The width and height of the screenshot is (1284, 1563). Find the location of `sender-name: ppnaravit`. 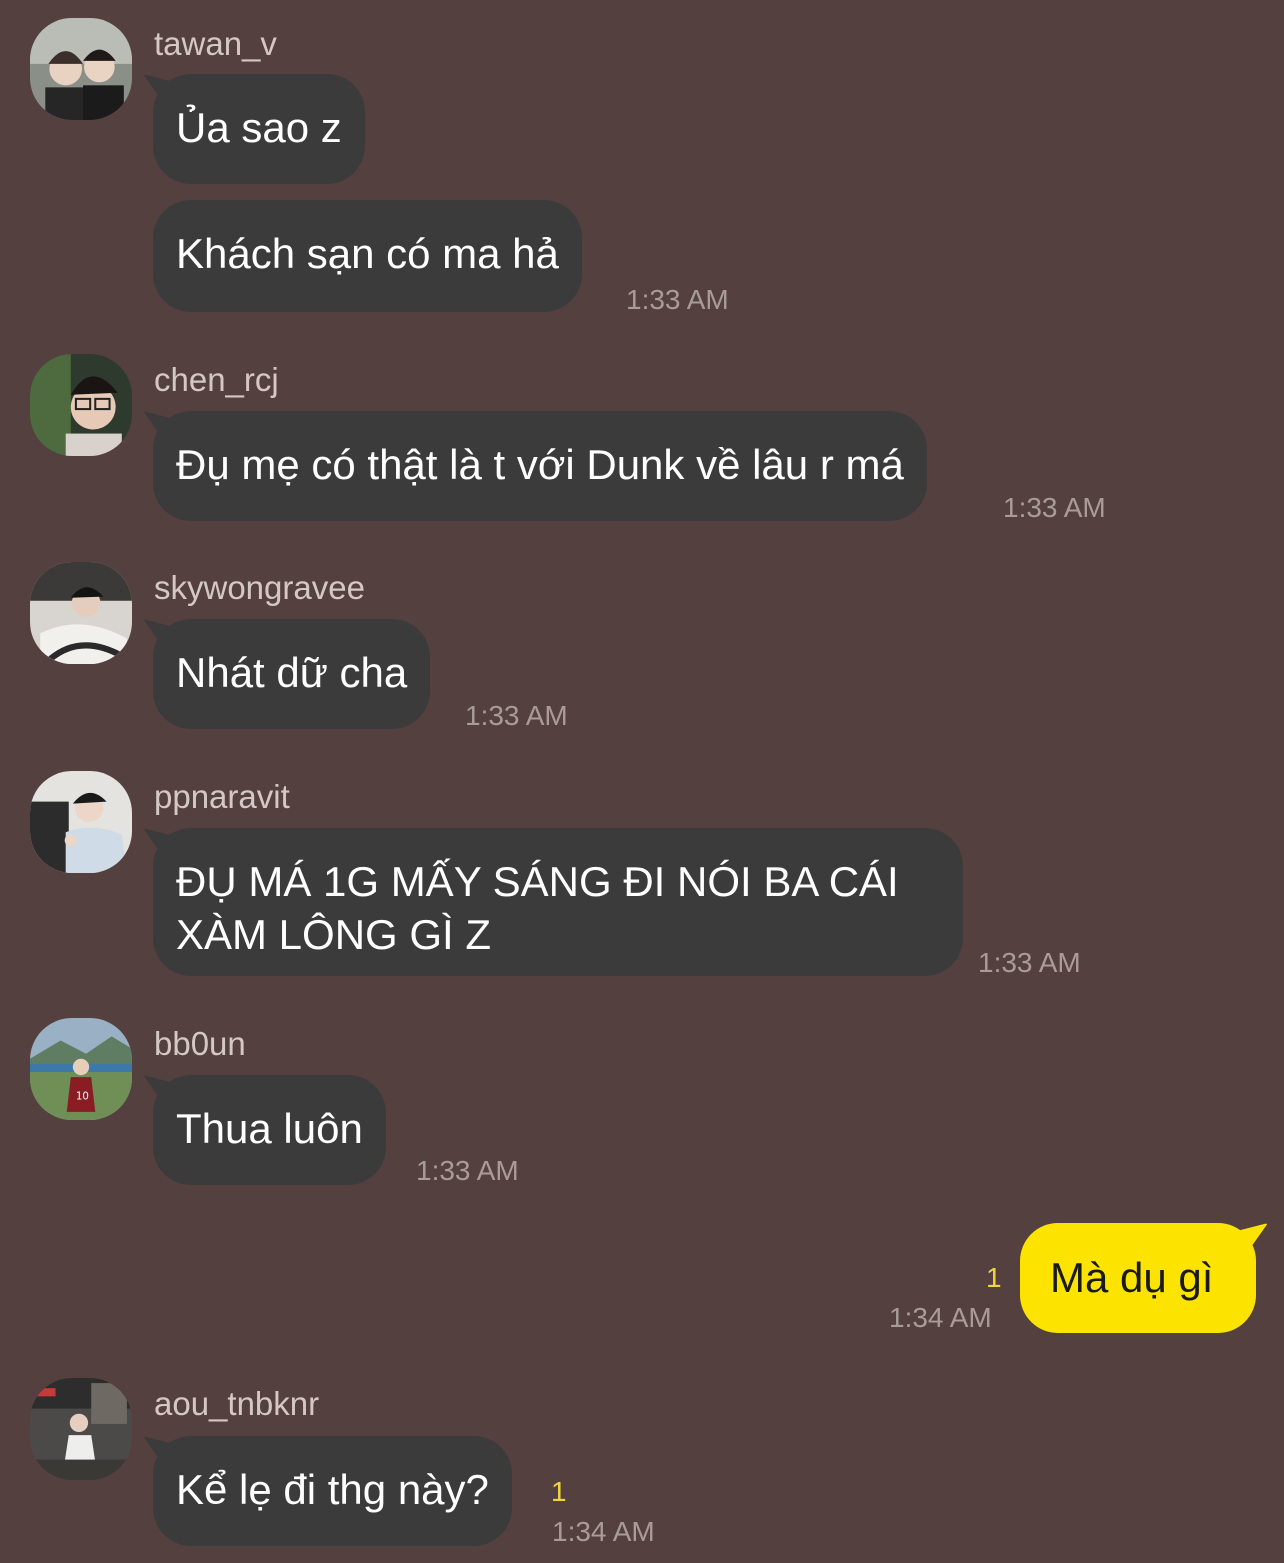

sender-name: ppnaravit is located at coordinates (222, 796).